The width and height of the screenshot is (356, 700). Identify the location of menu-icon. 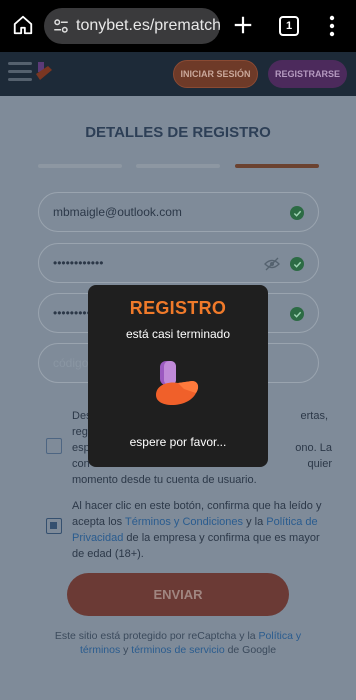
(20, 72).